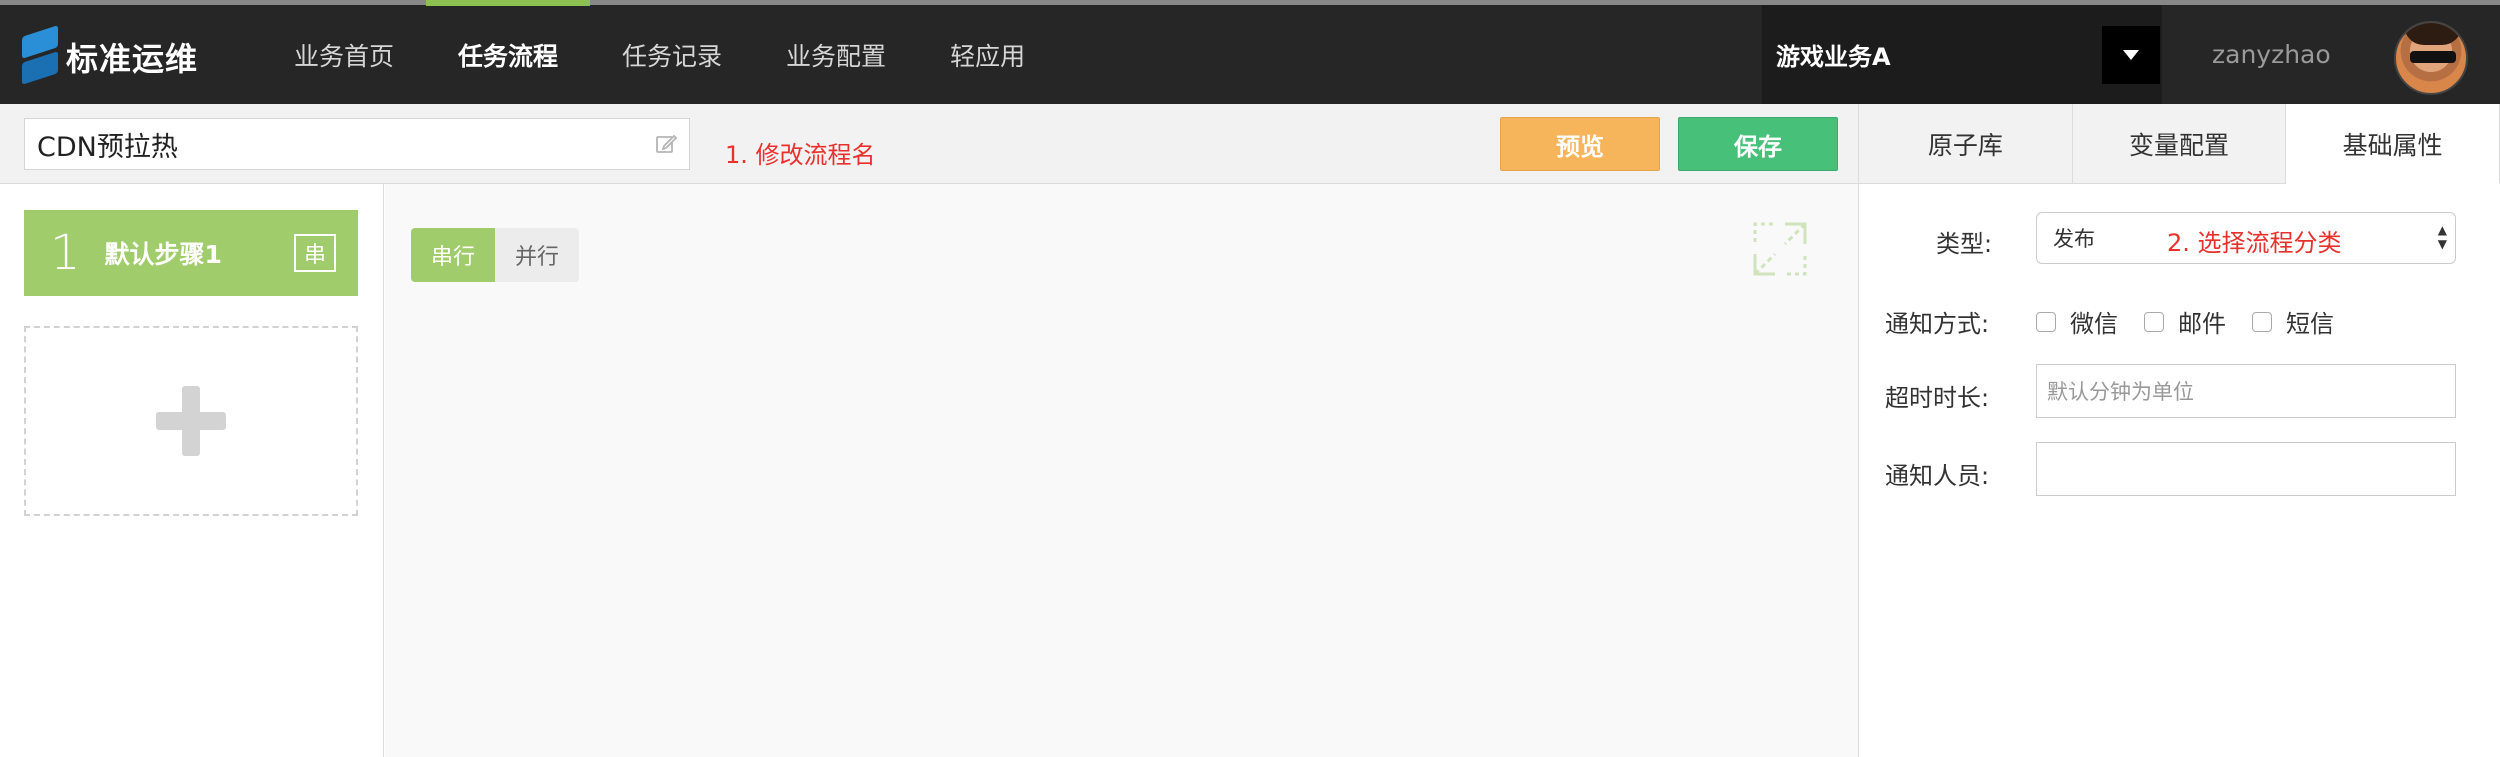  I want to click on tab-basic-properties: 基础属性, so click(2393, 144).